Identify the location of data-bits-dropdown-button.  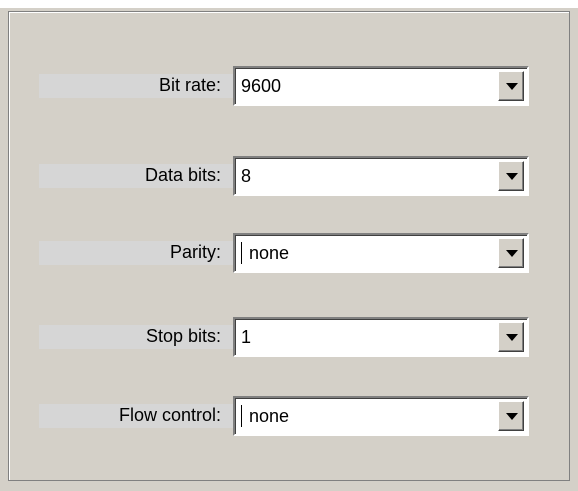
(511, 176).